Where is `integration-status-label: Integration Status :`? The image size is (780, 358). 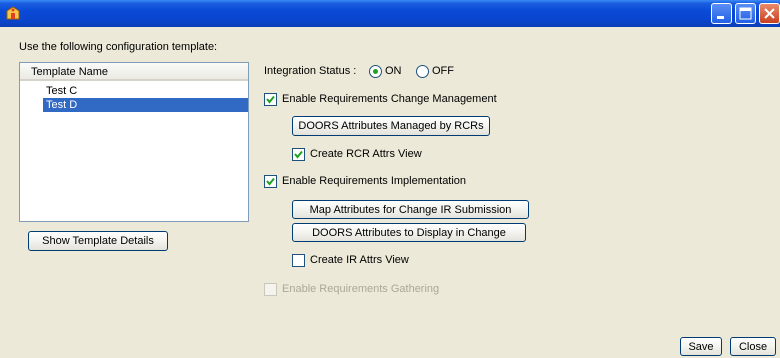 integration-status-label: Integration Status : is located at coordinates (310, 71).